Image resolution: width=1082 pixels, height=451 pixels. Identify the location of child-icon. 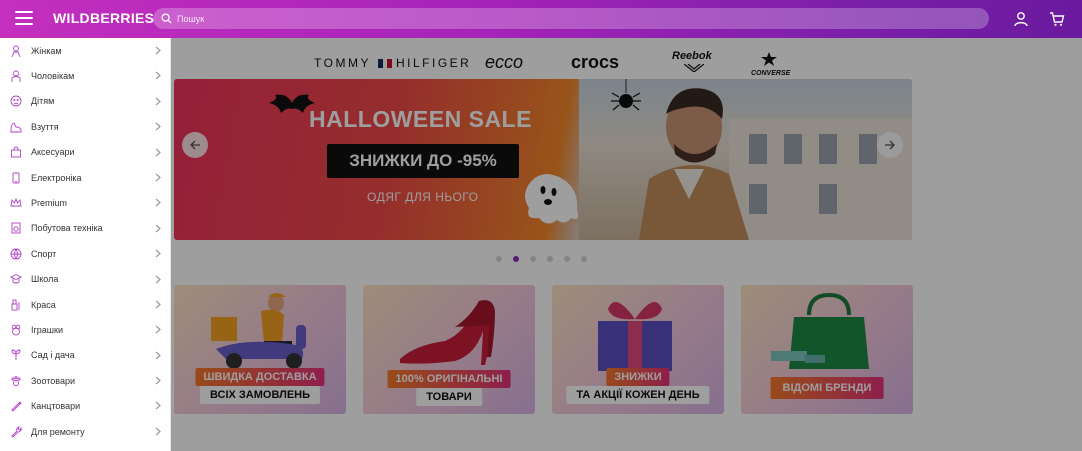
(16, 101).